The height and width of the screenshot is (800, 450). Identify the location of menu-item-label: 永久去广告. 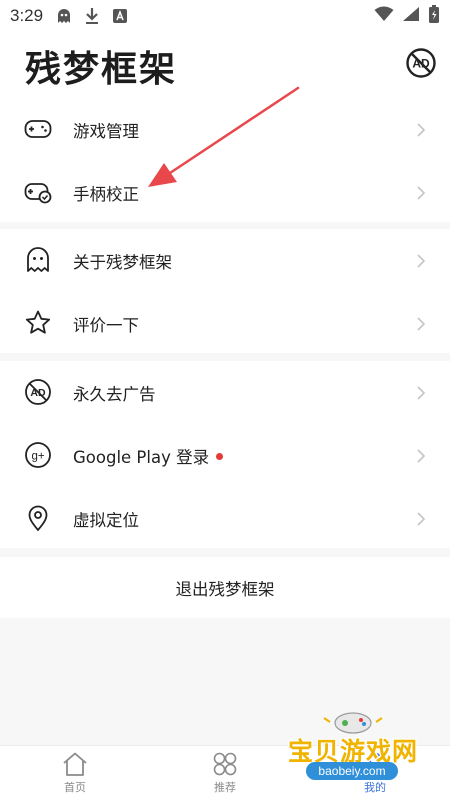
(114, 394).